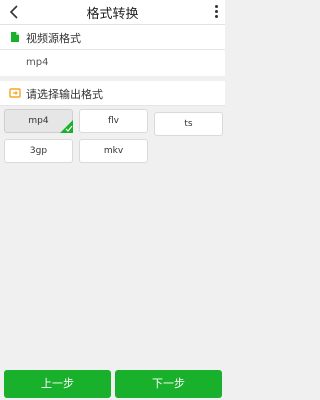 The height and width of the screenshot is (400, 320). I want to click on source-format-text: mp4, so click(37, 62).